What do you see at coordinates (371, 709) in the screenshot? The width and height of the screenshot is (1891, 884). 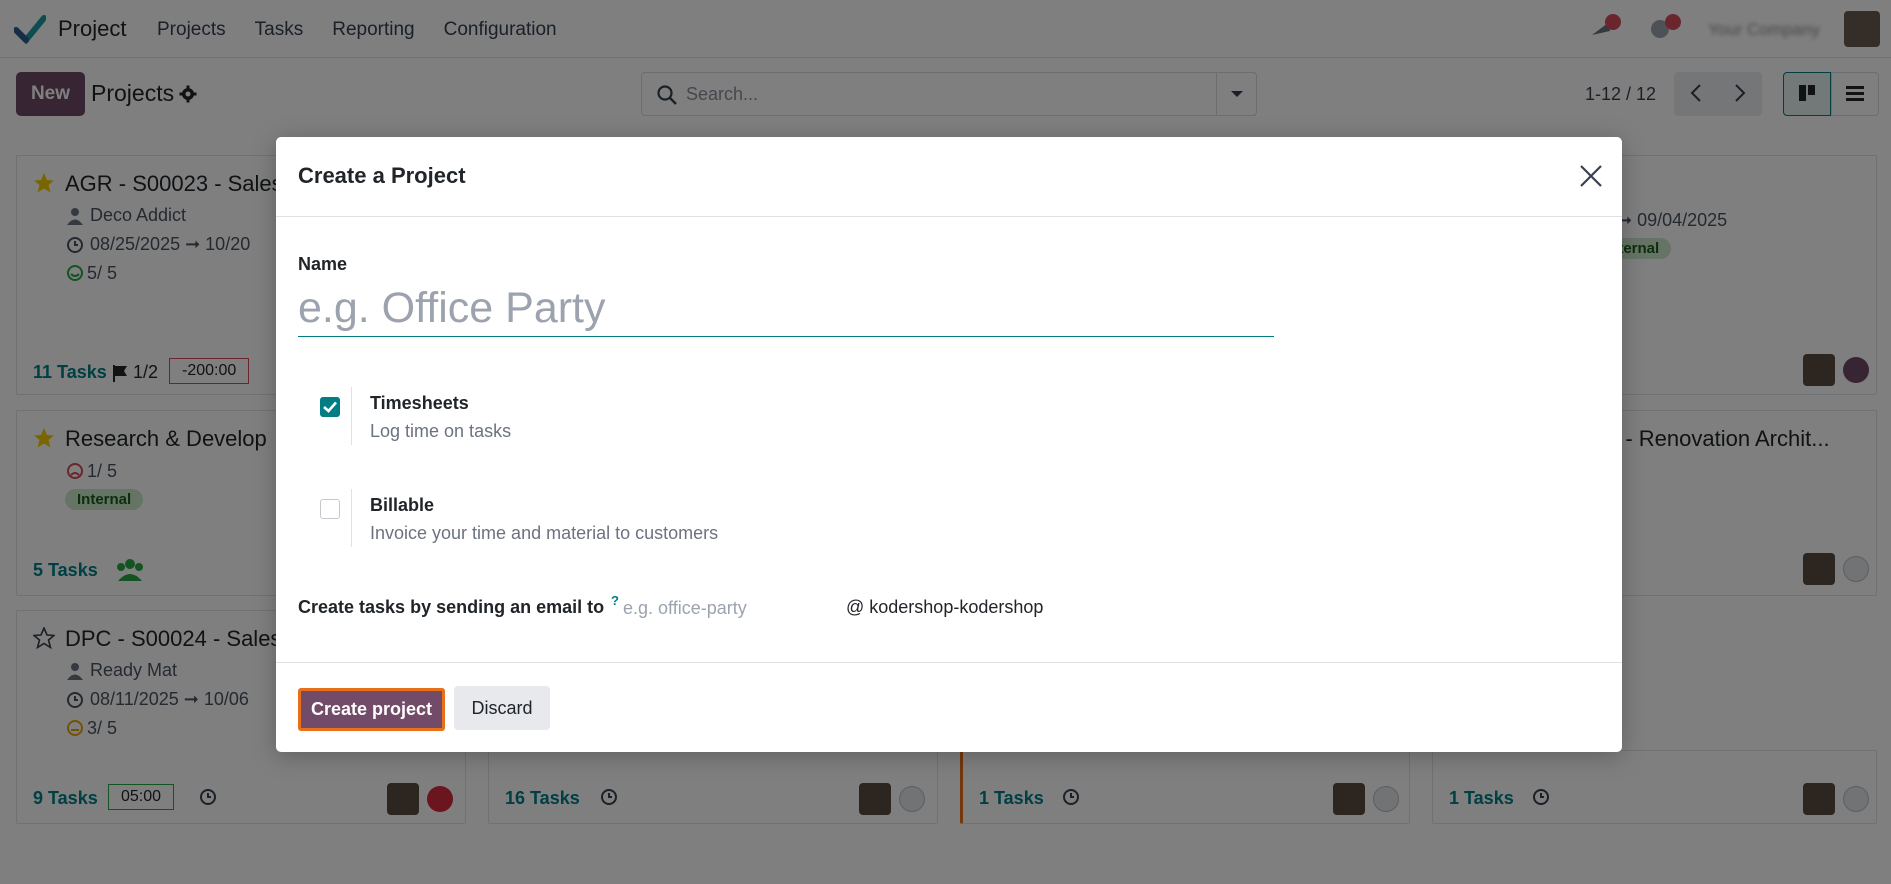 I see `create-project-button: Create project` at bounding box center [371, 709].